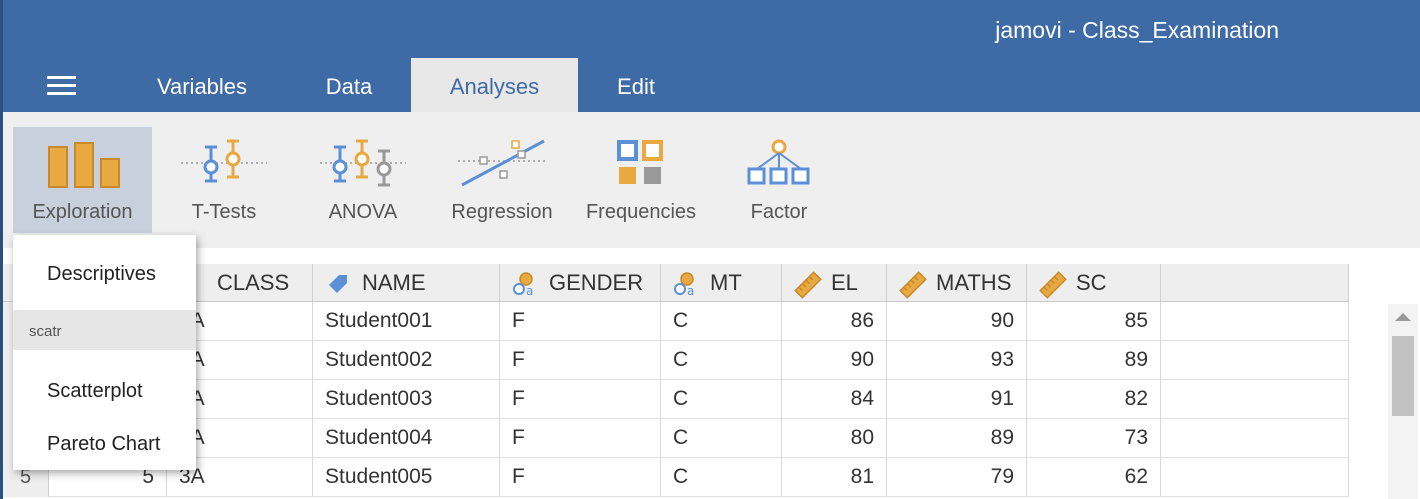 This screenshot has height=499, width=1420. Describe the element at coordinates (406, 360) in the screenshot. I see `cell-name: Student002` at that location.